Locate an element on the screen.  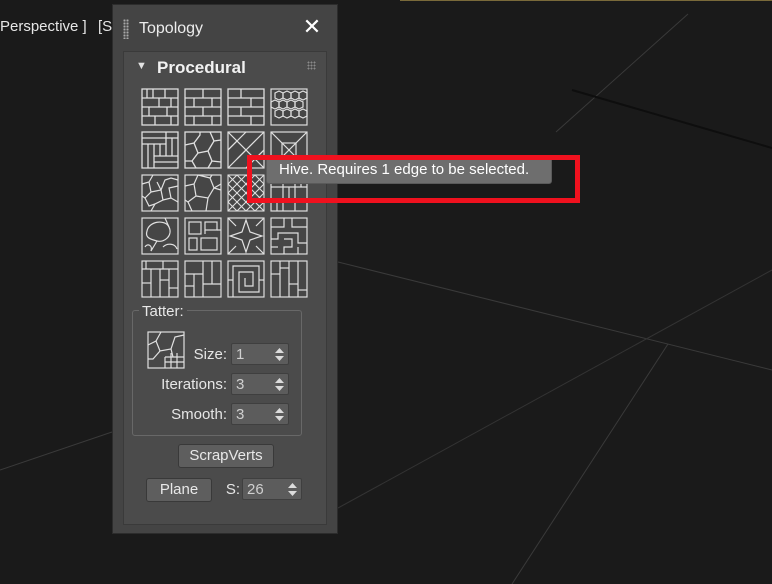
tatter-group: Tatter: Size: 1 Iterations: 3 Smooth: 3 is located at coordinates (217, 369).